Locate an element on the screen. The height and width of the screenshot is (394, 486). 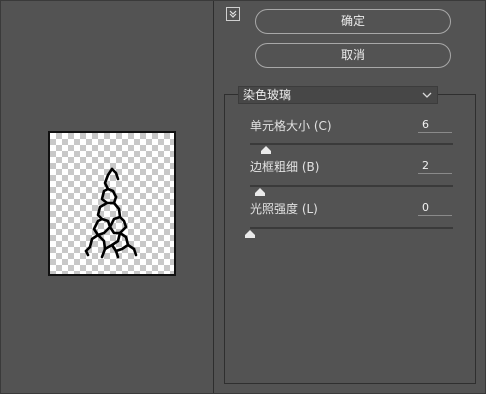
cell-size-input: 6 is located at coordinates (435, 125).